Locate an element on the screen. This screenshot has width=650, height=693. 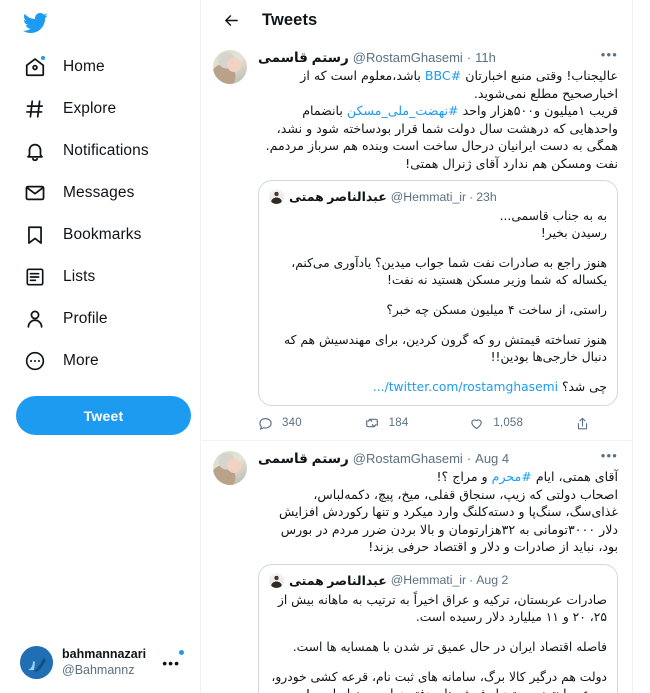
like-count: 1,058 is located at coordinates (508, 423).